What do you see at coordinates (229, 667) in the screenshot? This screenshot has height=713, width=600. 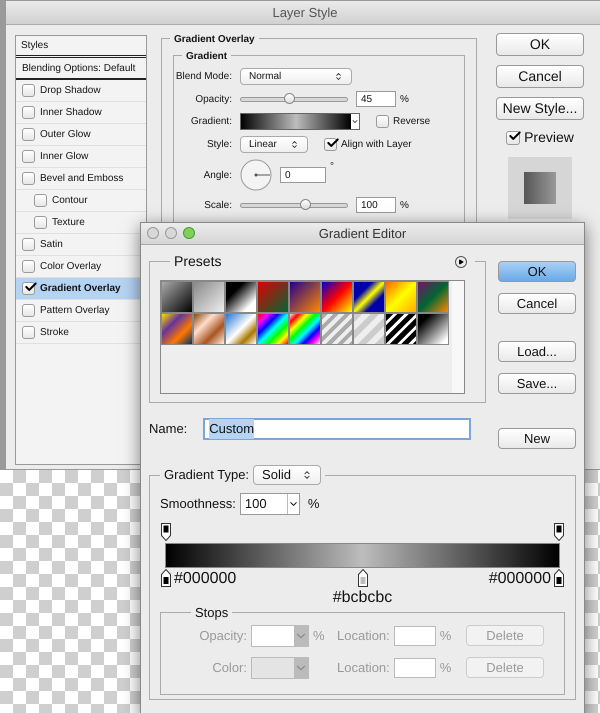 I see `field-label: Color:` at bounding box center [229, 667].